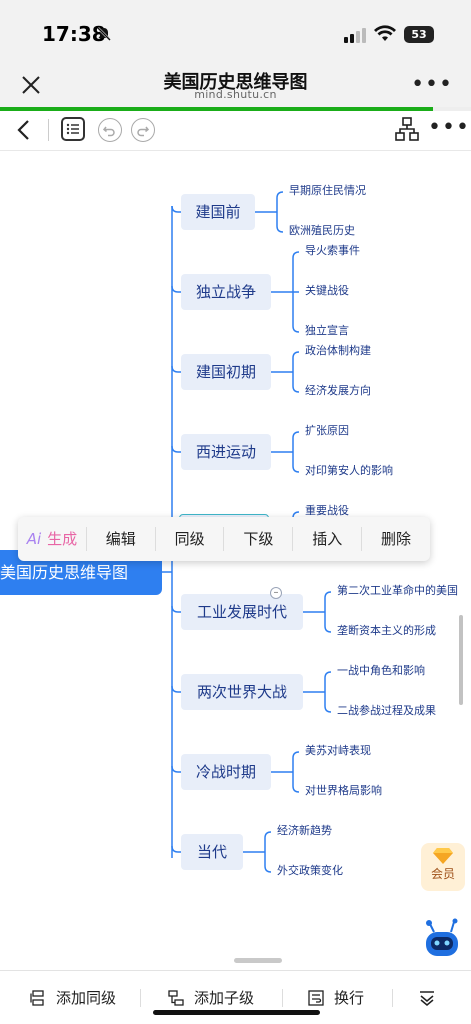 Image resolution: width=471 pixels, height=1024 pixels. I want to click on edit-button: 编辑, so click(121, 539).